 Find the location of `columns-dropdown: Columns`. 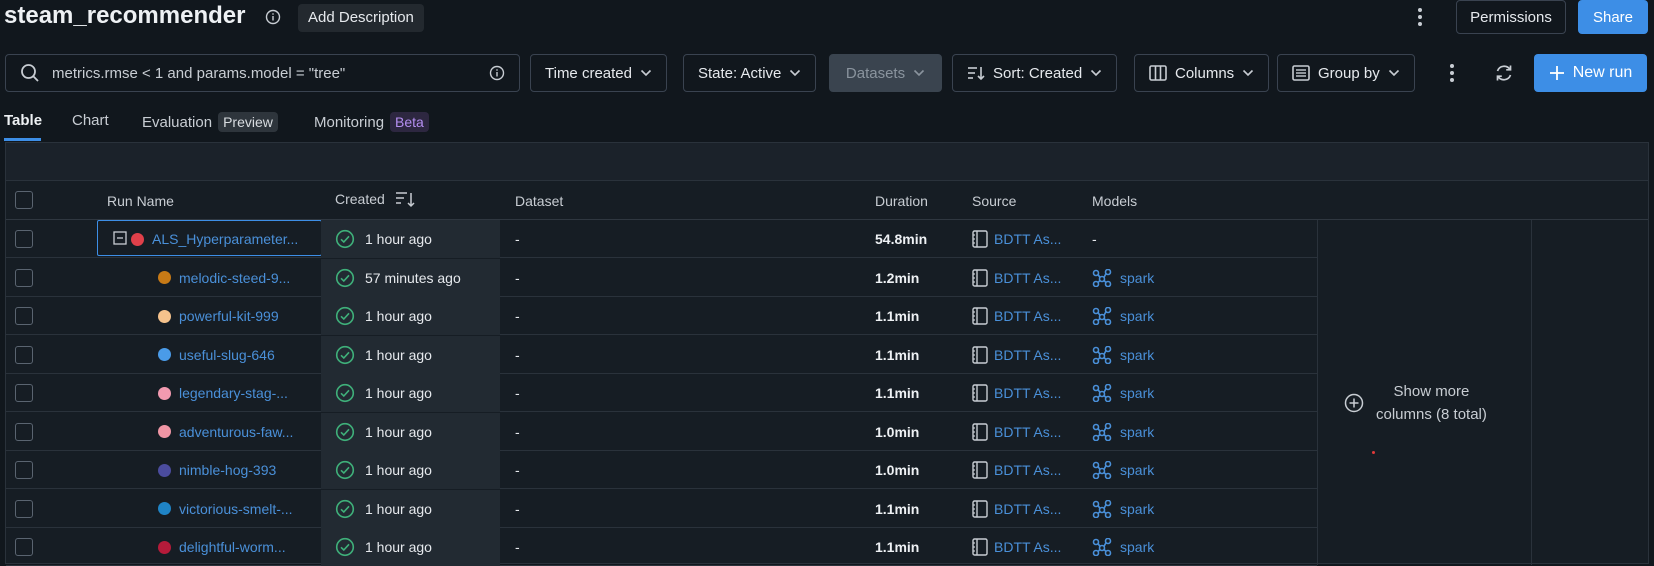

columns-dropdown: Columns is located at coordinates (1202, 73).